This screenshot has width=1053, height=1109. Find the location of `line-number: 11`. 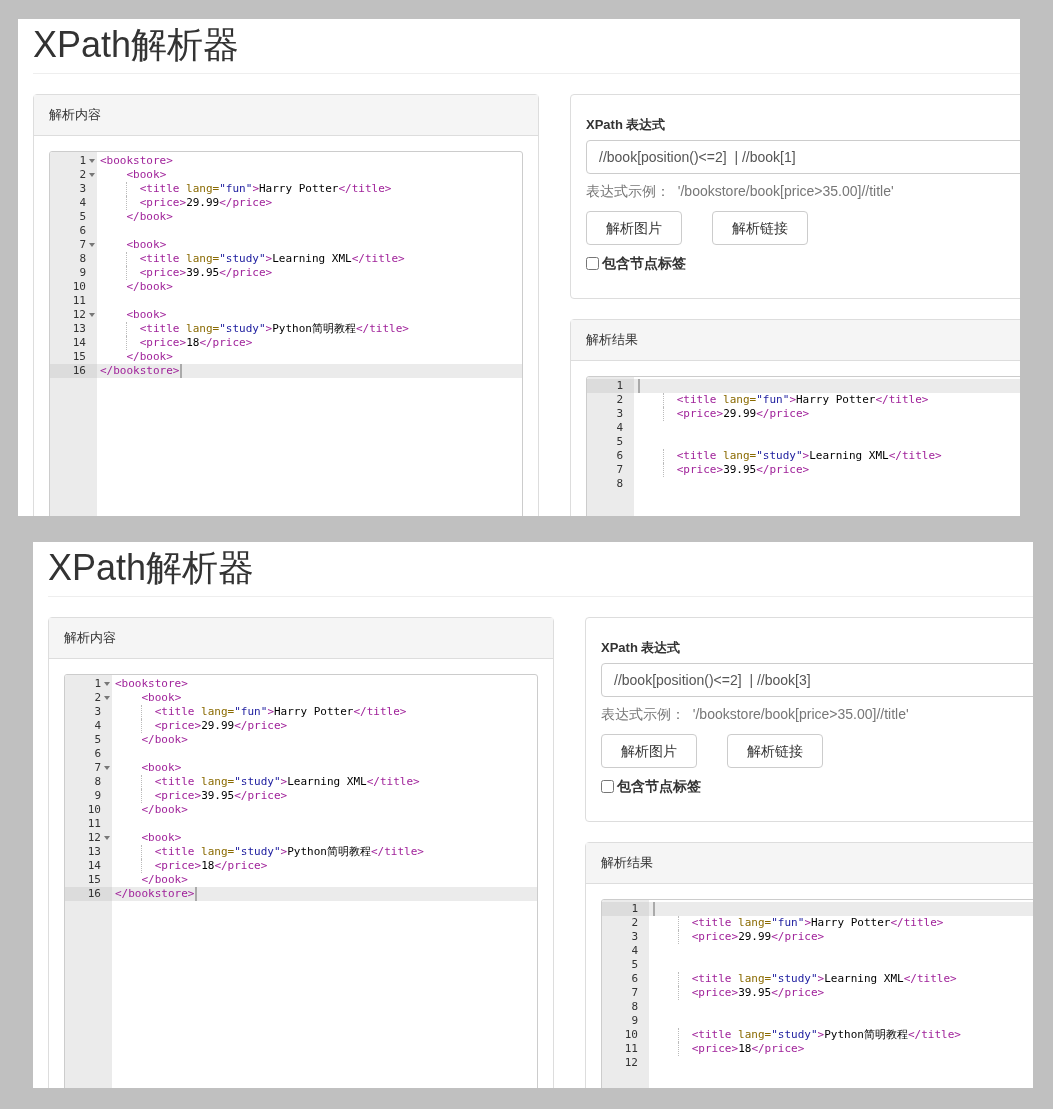

line-number: 11 is located at coordinates (78, 301).